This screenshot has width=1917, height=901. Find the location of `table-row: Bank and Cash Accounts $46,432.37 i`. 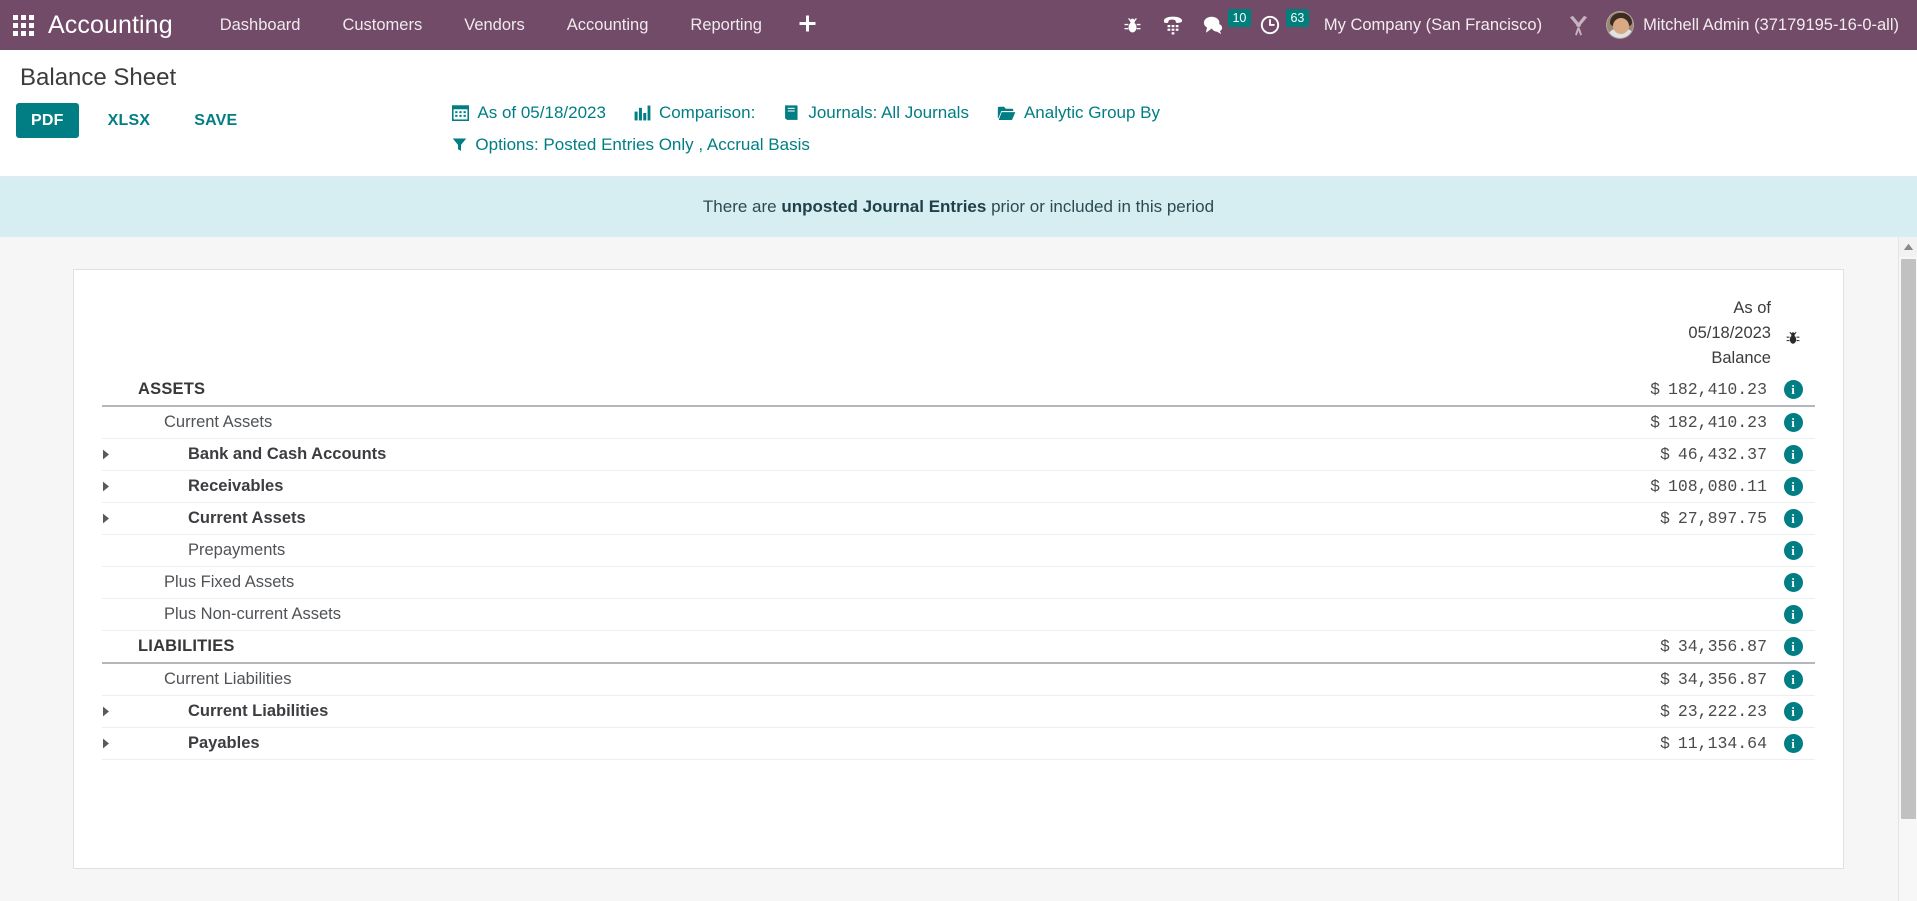

table-row: Bank and Cash Accounts $46,432.37 i is located at coordinates (958, 455).